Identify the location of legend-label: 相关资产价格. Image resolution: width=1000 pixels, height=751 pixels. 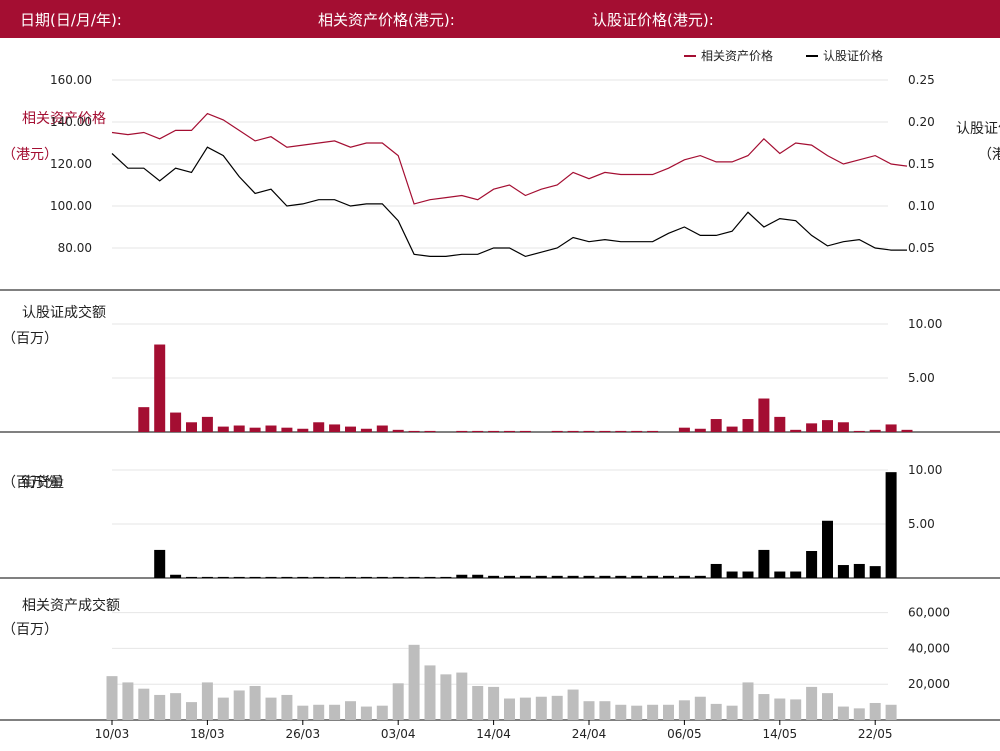
(737, 55).